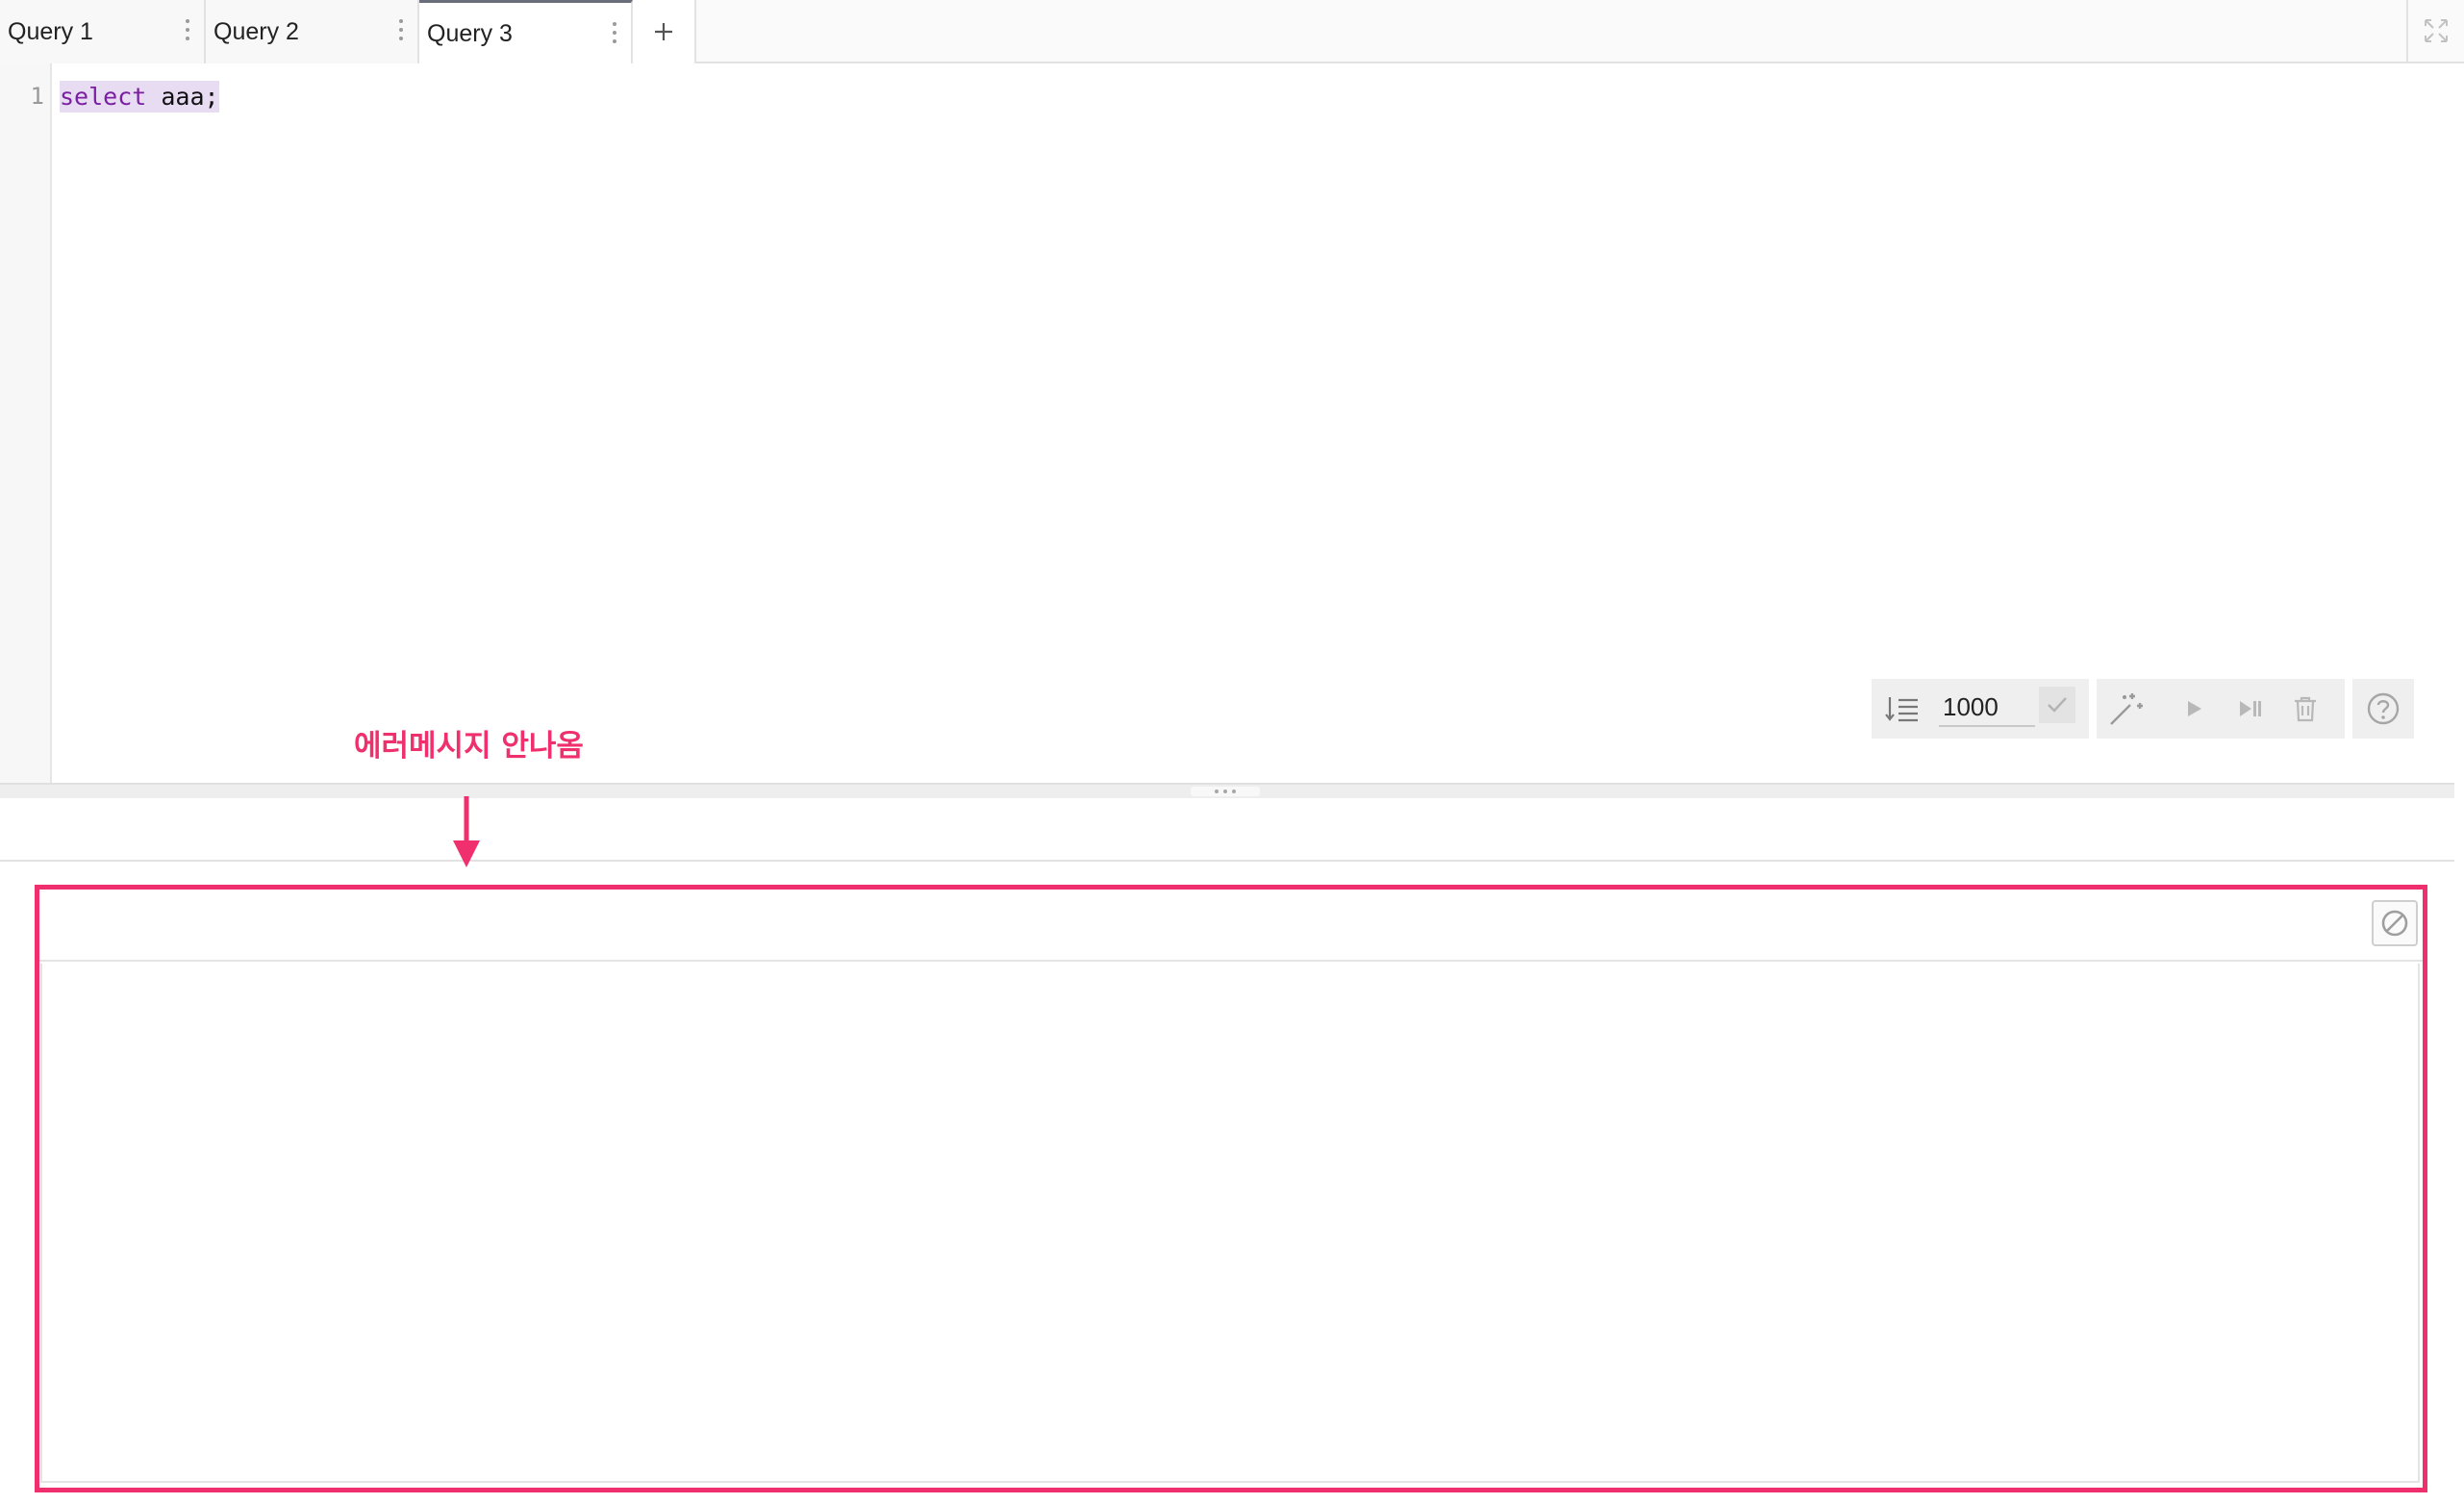 The image size is (2464, 1504). I want to click on trash-icon, so click(2305, 709).